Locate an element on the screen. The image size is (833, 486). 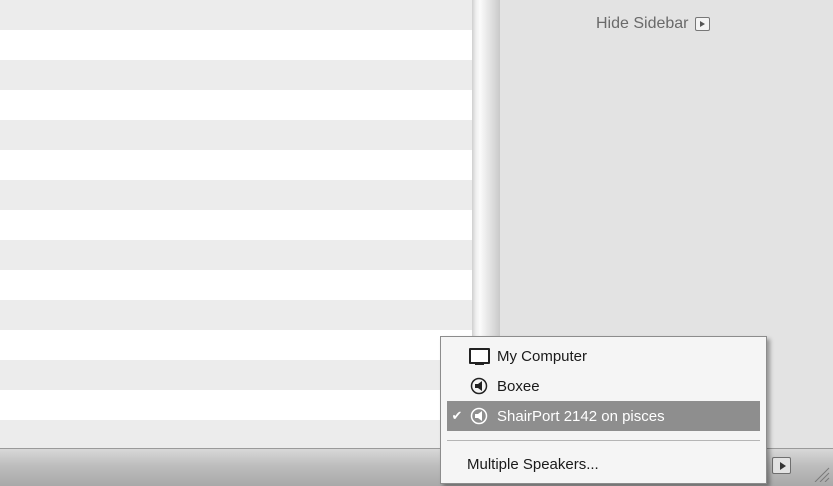
hide-sidebar-button: Hide Sidebar is located at coordinates (653, 24).